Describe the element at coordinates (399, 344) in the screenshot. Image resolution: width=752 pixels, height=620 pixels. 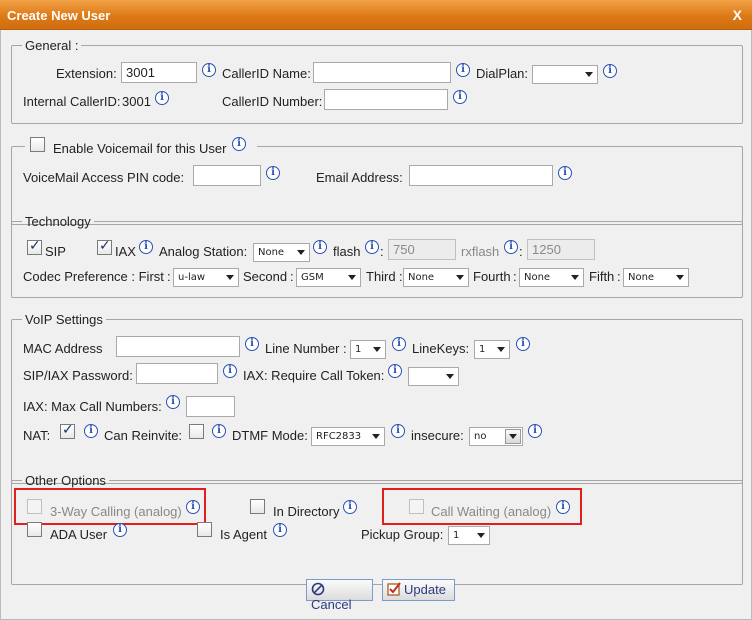
I see `line-number-info-icon: i` at that location.